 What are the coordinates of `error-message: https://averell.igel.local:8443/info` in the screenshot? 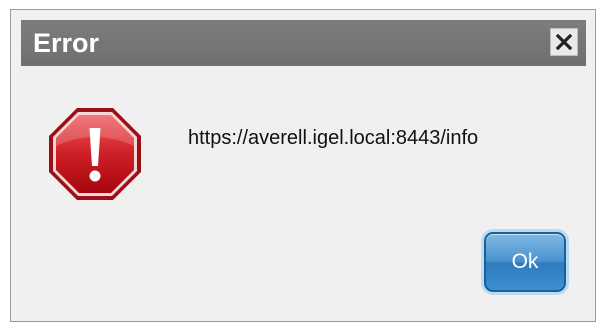 It's located at (333, 138).